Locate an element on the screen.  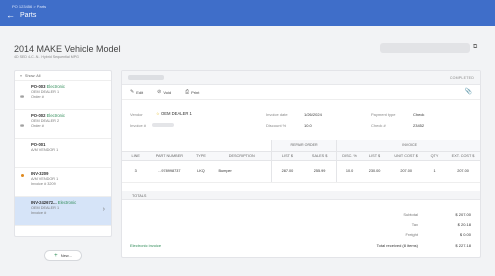
printer-icon: ⎙ is located at coordinates (187, 92).